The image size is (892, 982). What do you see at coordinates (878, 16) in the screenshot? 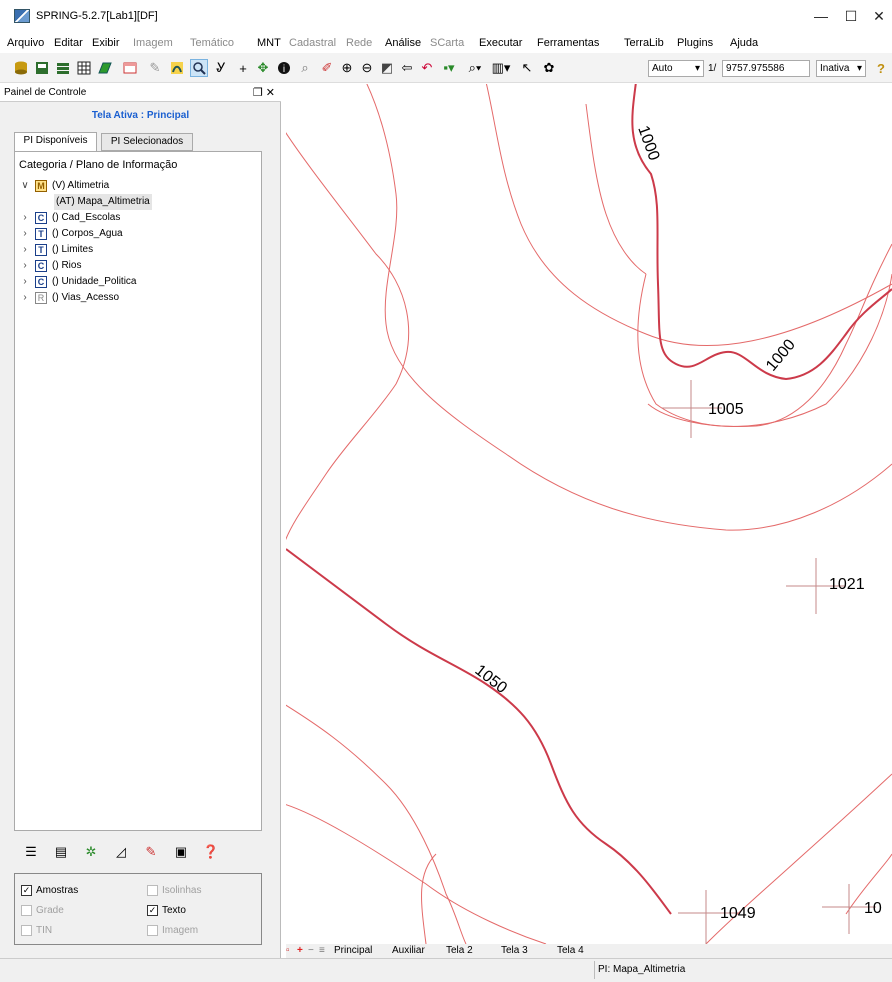
I see `close-button: ✕` at bounding box center [878, 16].